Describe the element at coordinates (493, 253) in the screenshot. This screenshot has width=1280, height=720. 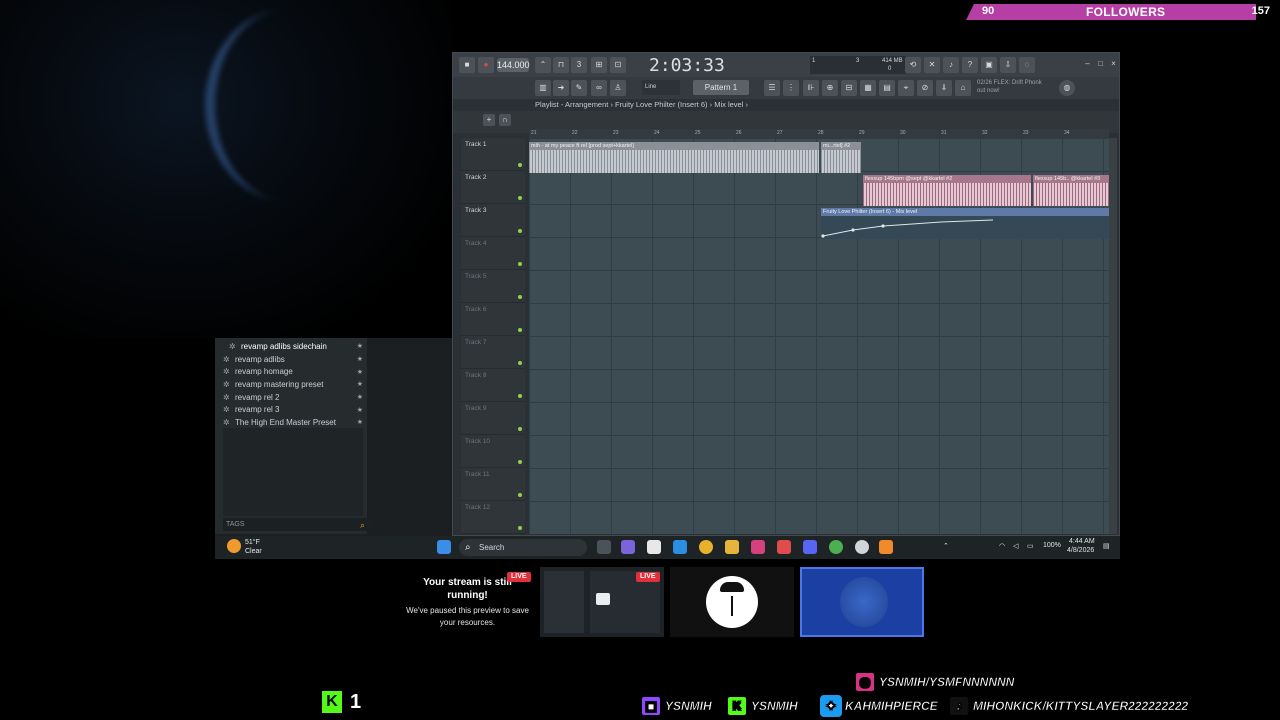
I see `track-header: Track 4` at that location.